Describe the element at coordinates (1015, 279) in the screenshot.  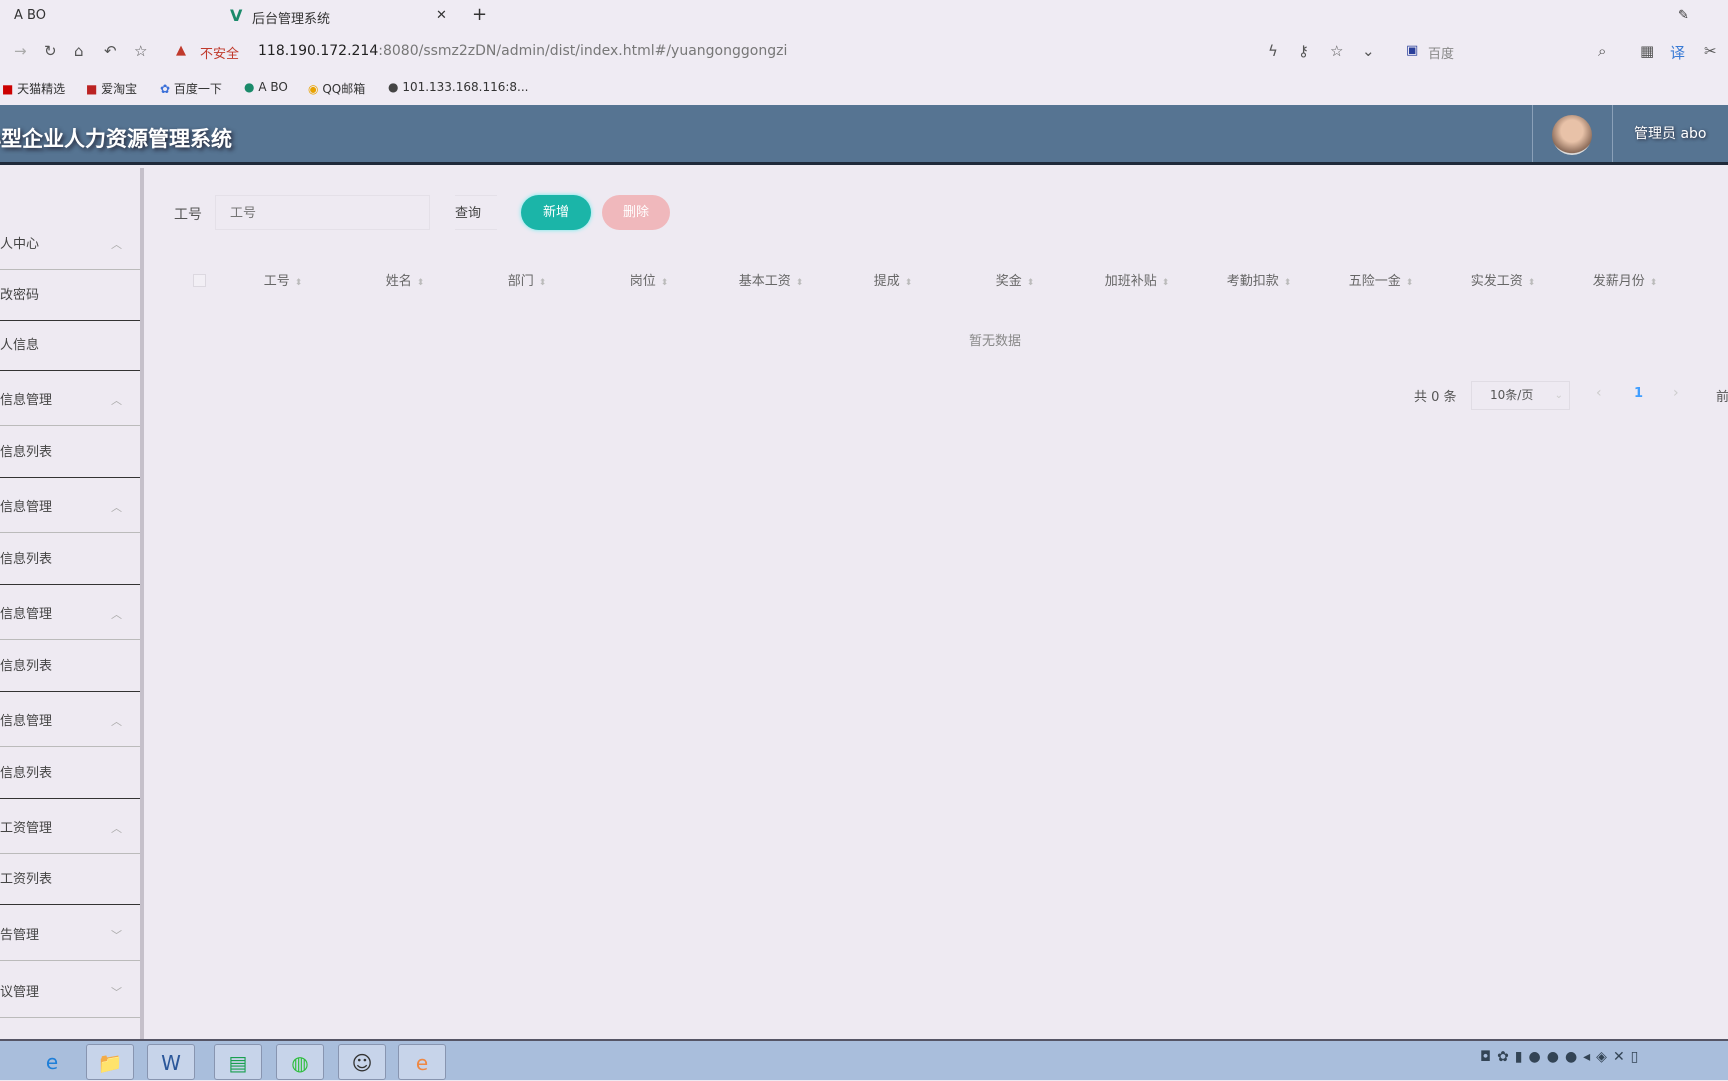
I see `column-header: 奖金 ⬍` at that location.